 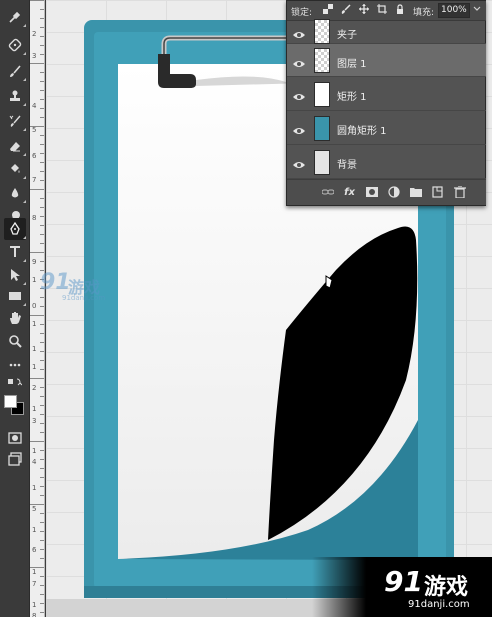 I want to click on lock-artboard-icon, so click(x=382, y=10).